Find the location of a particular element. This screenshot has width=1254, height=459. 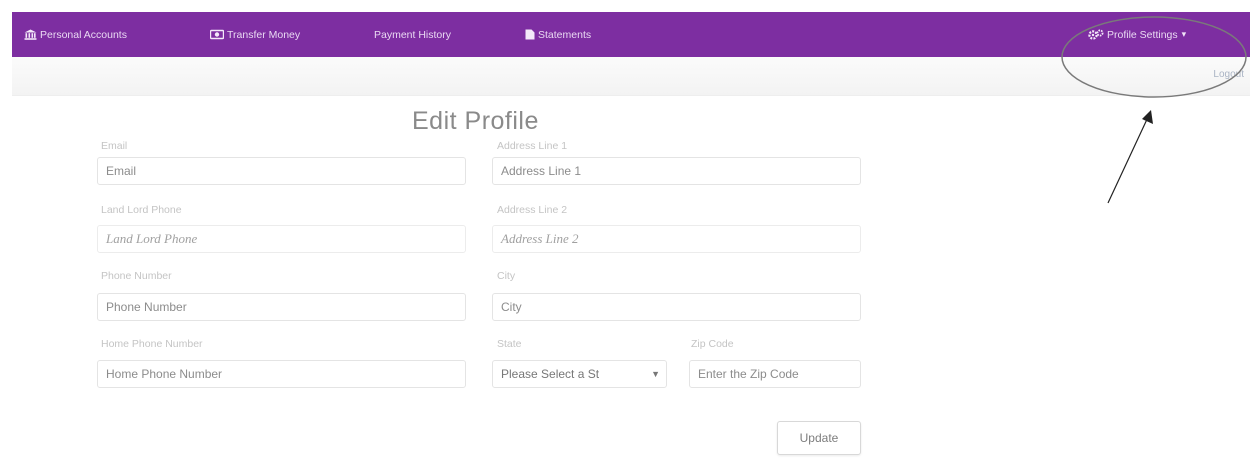

zip-code-label: Zip Code is located at coordinates (712, 344).